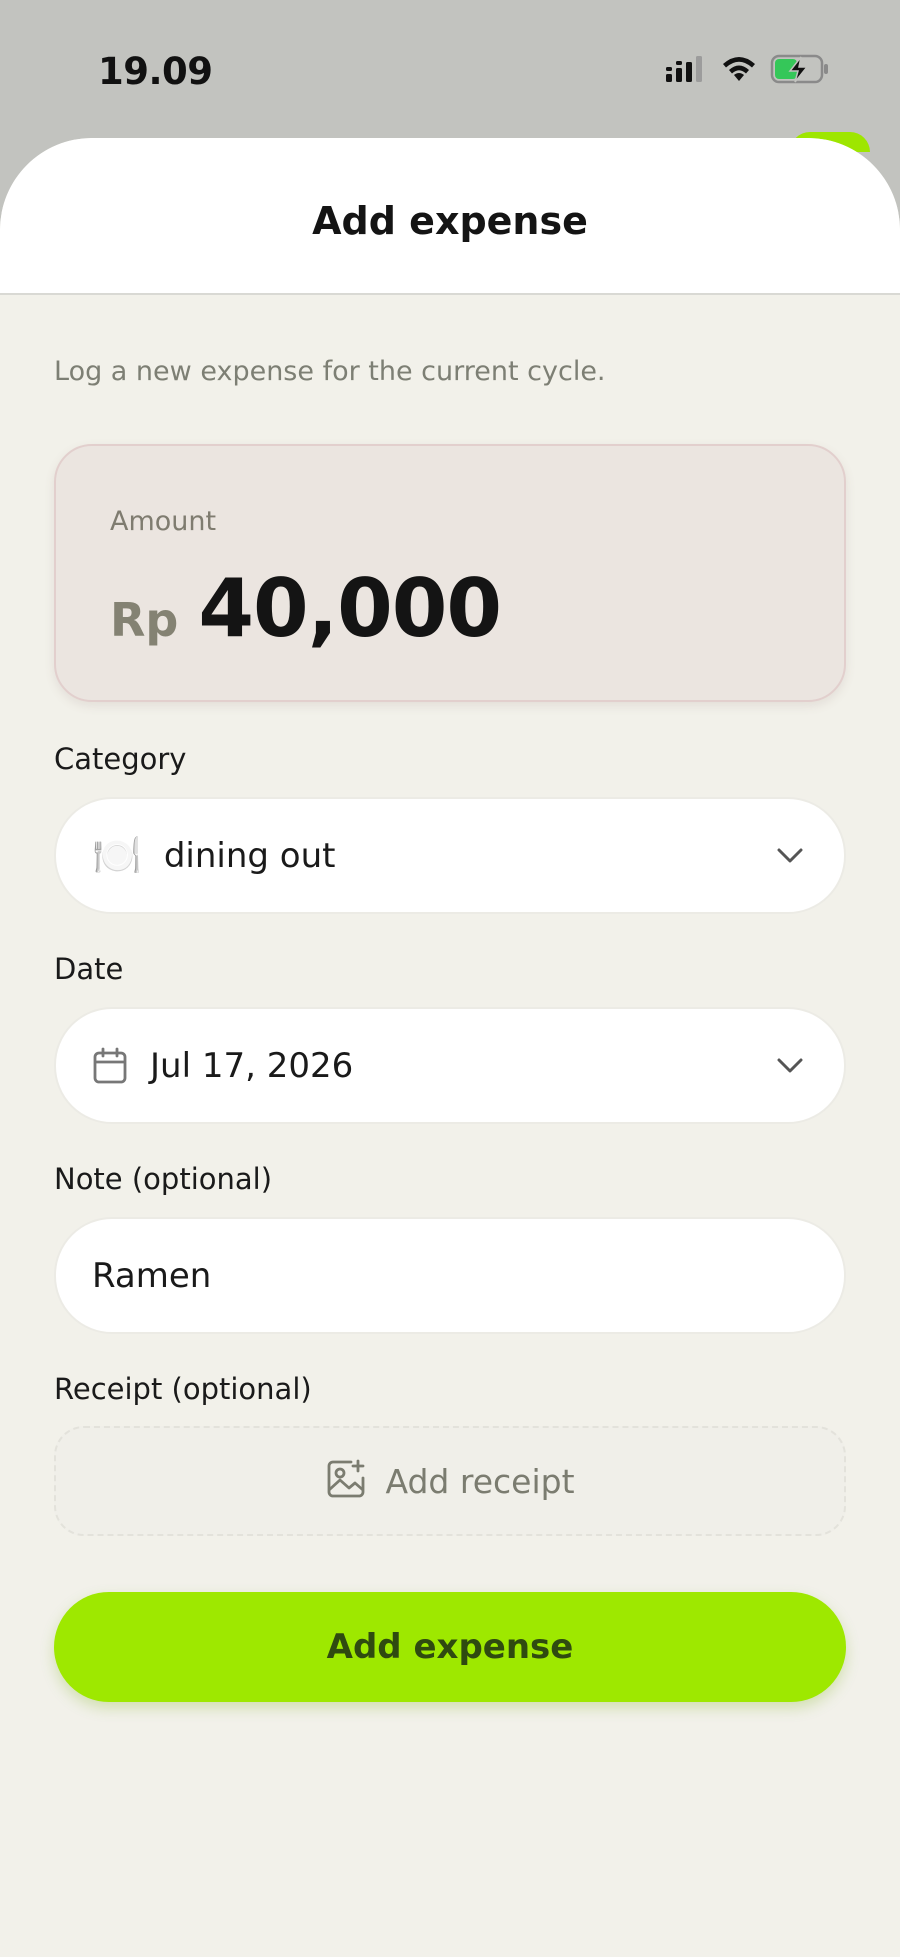  What do you see at coordinates (480, 1481) in the screenshot?
I see `add-receipt-label: Add receipt` at bounding box center [480, 1481].